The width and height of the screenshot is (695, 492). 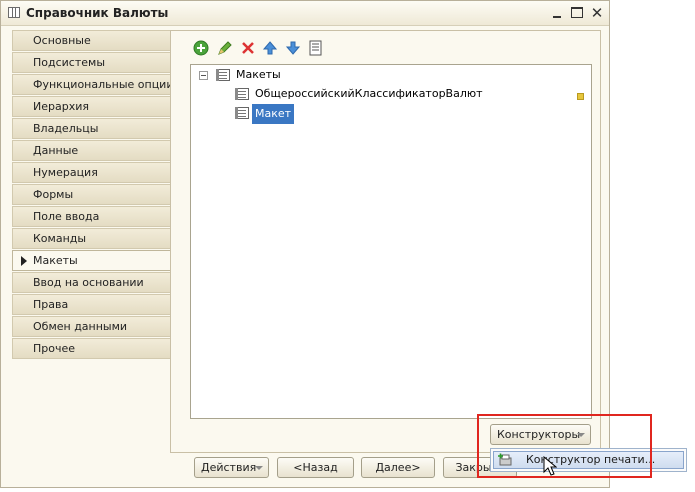 I want to click on catalog-icon, so click(x=14, y=12).